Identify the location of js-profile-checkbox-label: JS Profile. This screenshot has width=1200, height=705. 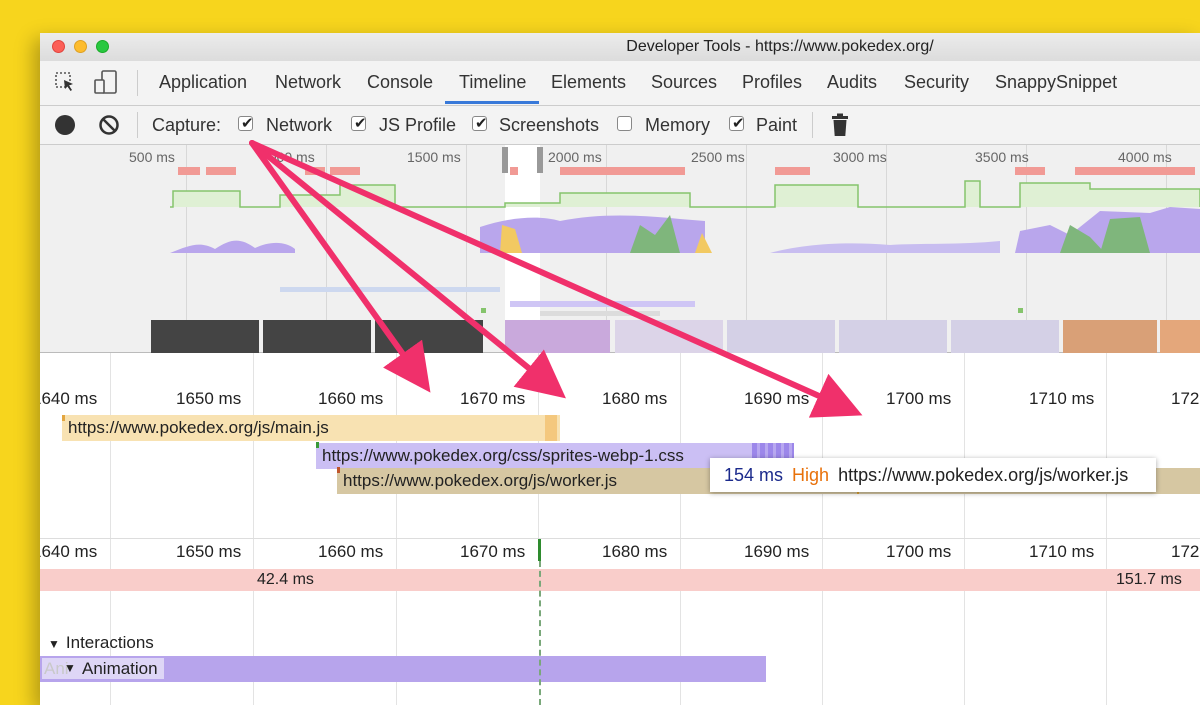
(418, 125).